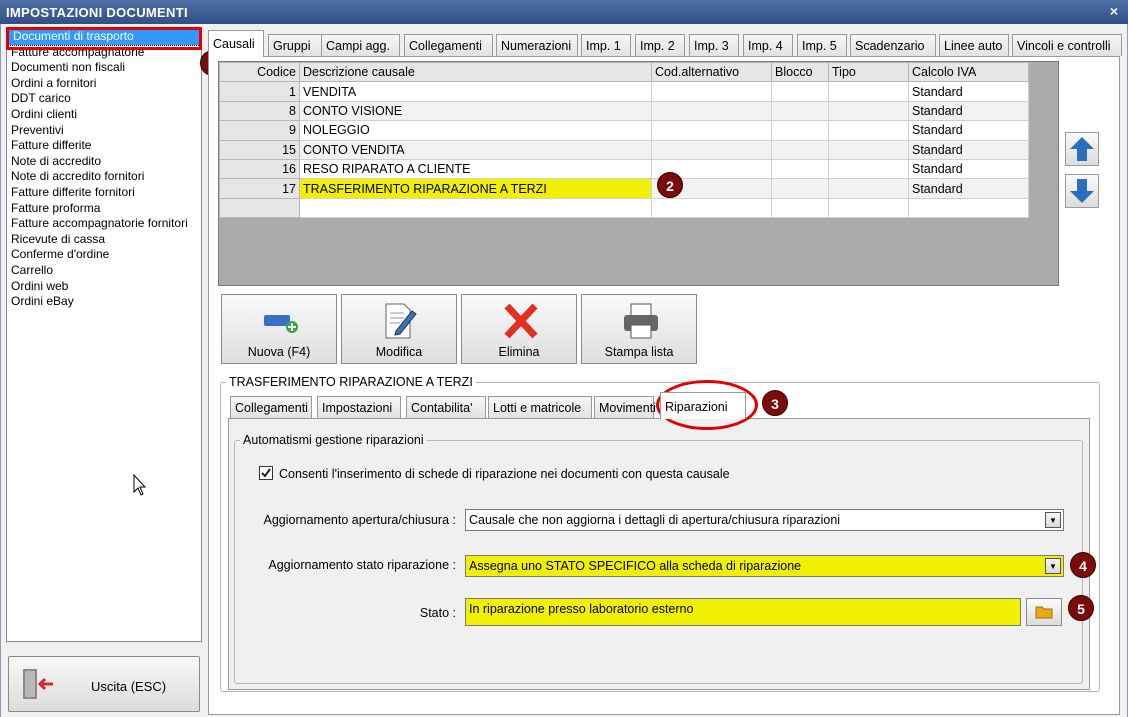 Image resolution: width=1128 pixels, height=717 pixels. I want to click on table-row: 9 NOLEGGIO Standard, so click(624, 130).